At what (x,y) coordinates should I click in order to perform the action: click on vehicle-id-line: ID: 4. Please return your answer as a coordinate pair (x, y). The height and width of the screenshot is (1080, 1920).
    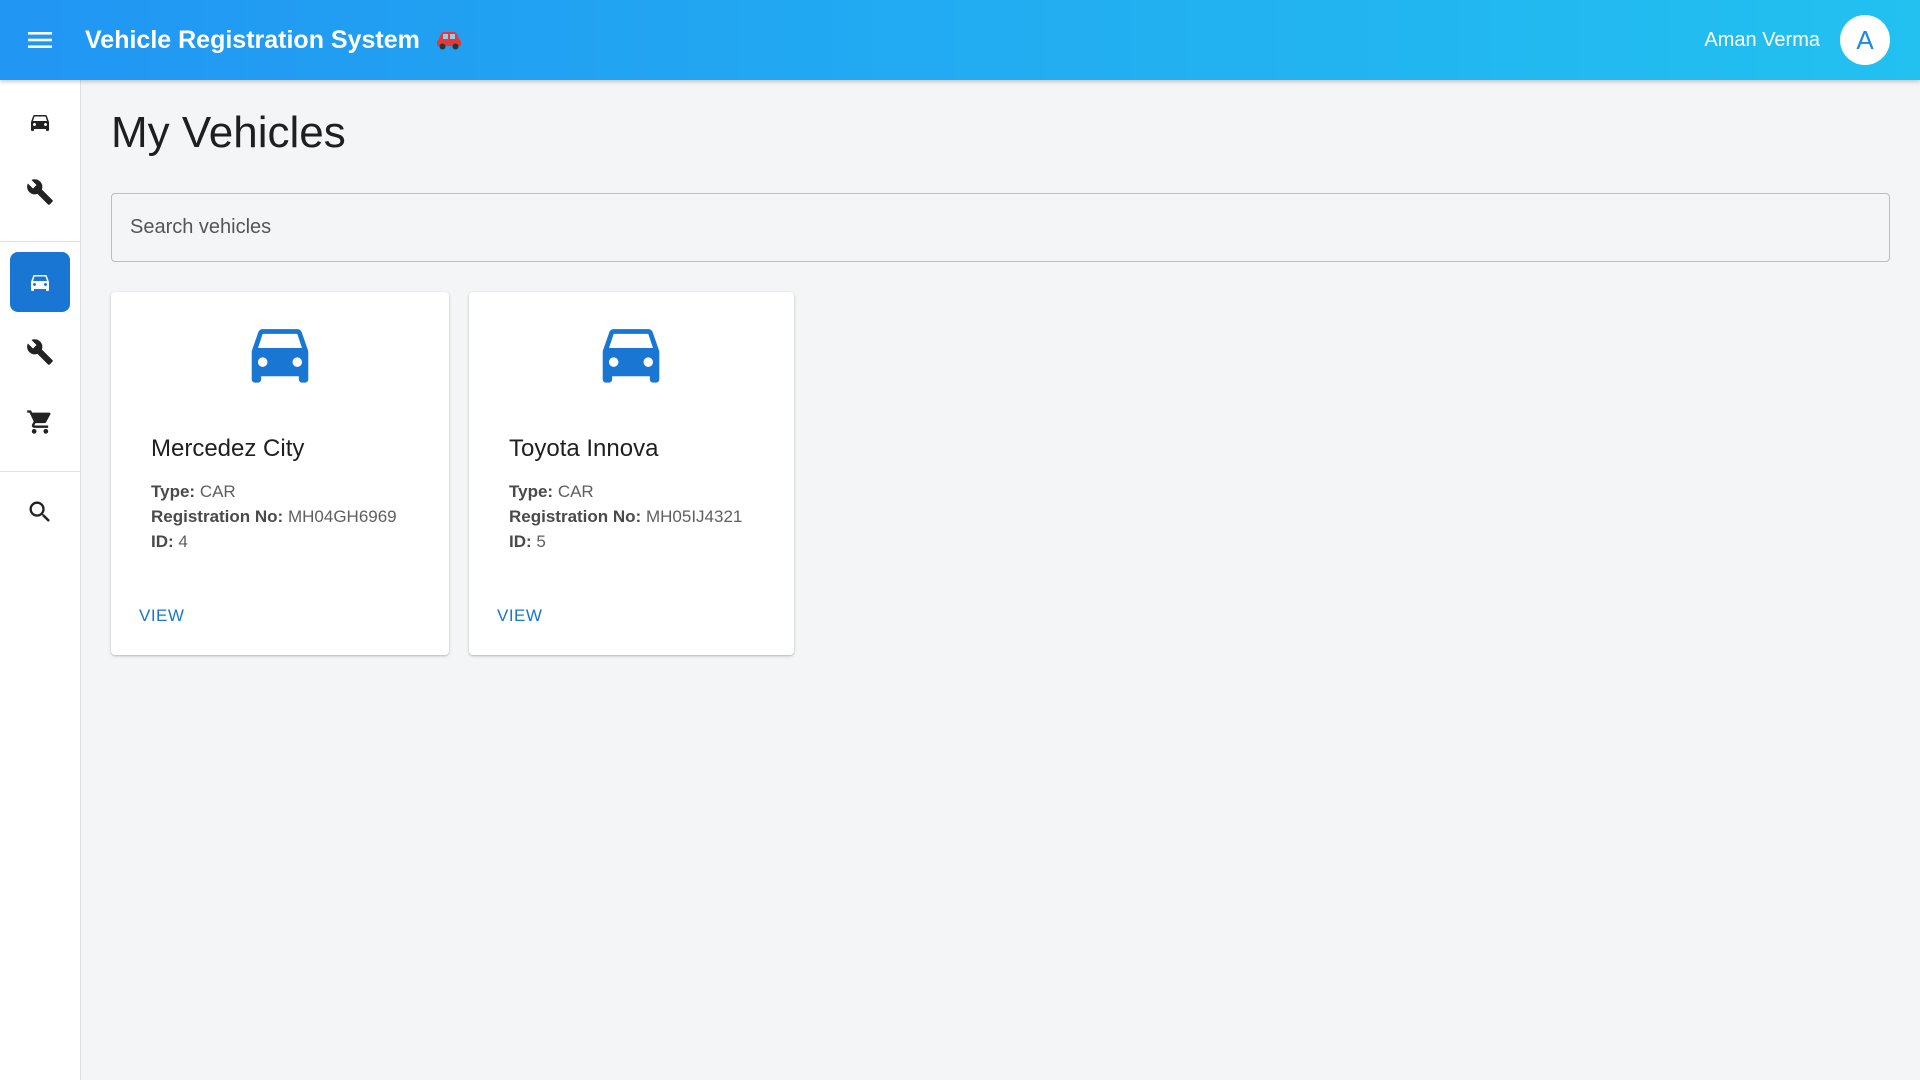
    Looking at the image, I should click on (169, 542).